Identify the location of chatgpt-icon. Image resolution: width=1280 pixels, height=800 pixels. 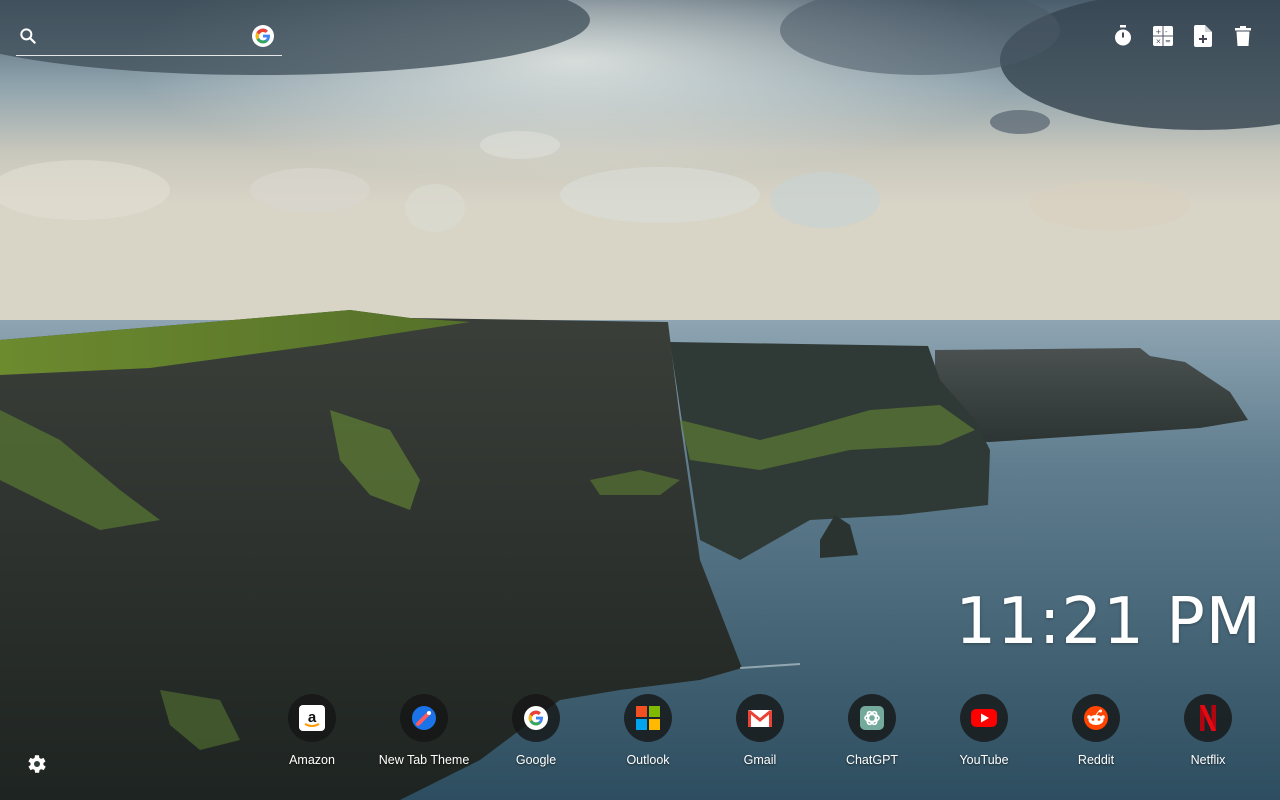
(872, 718).